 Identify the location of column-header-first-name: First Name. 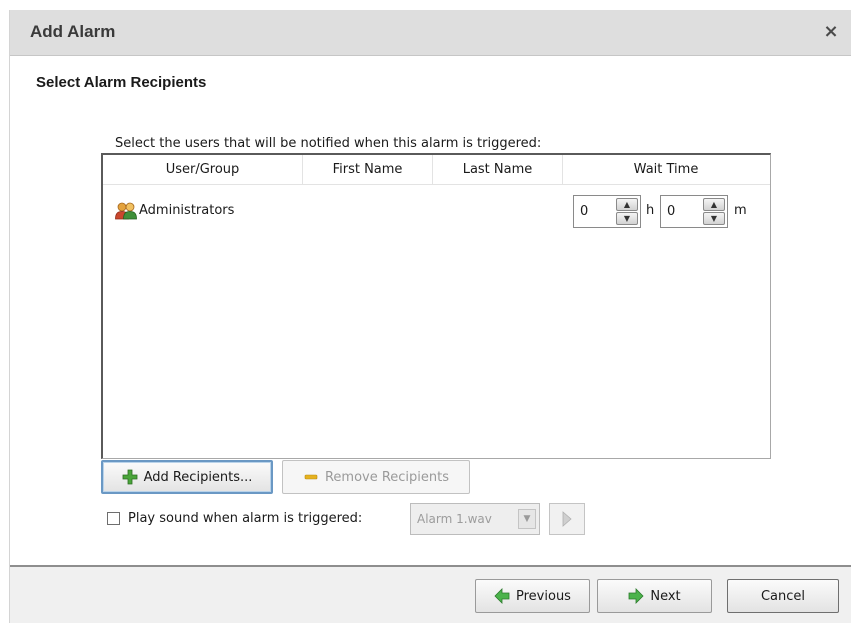
(368, 170).